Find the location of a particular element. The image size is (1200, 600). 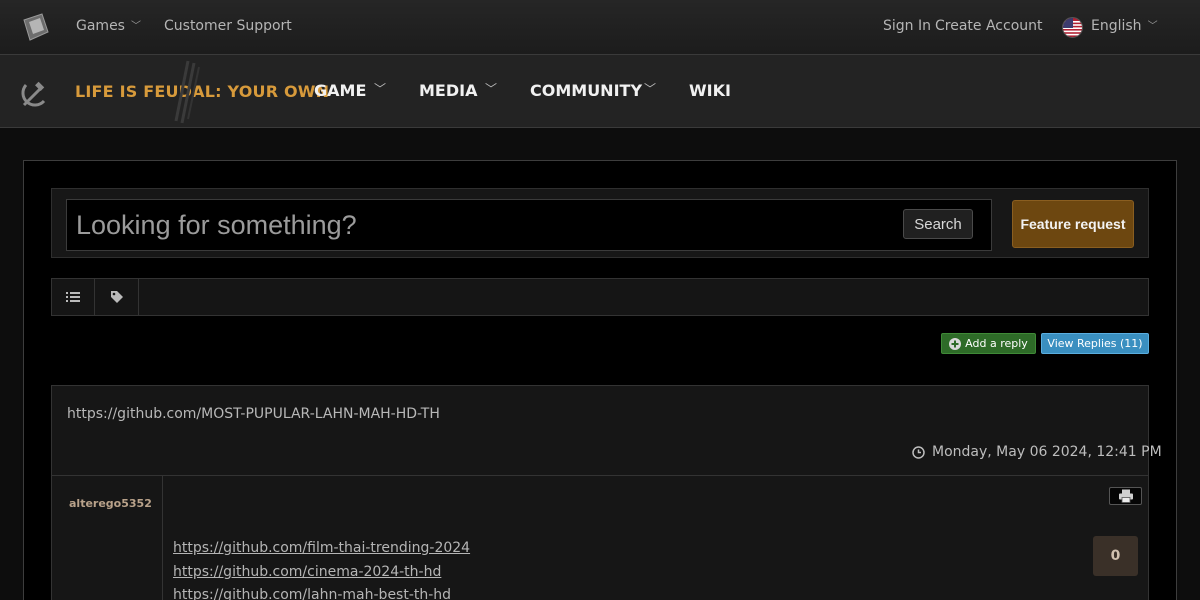

nav-wiki: WIKI is located at coordinates (710, 90).